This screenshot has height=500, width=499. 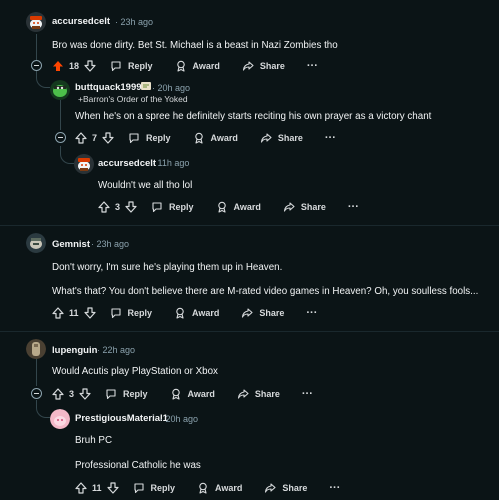 I want to click on comment-divider, so click(x=249, y=331).